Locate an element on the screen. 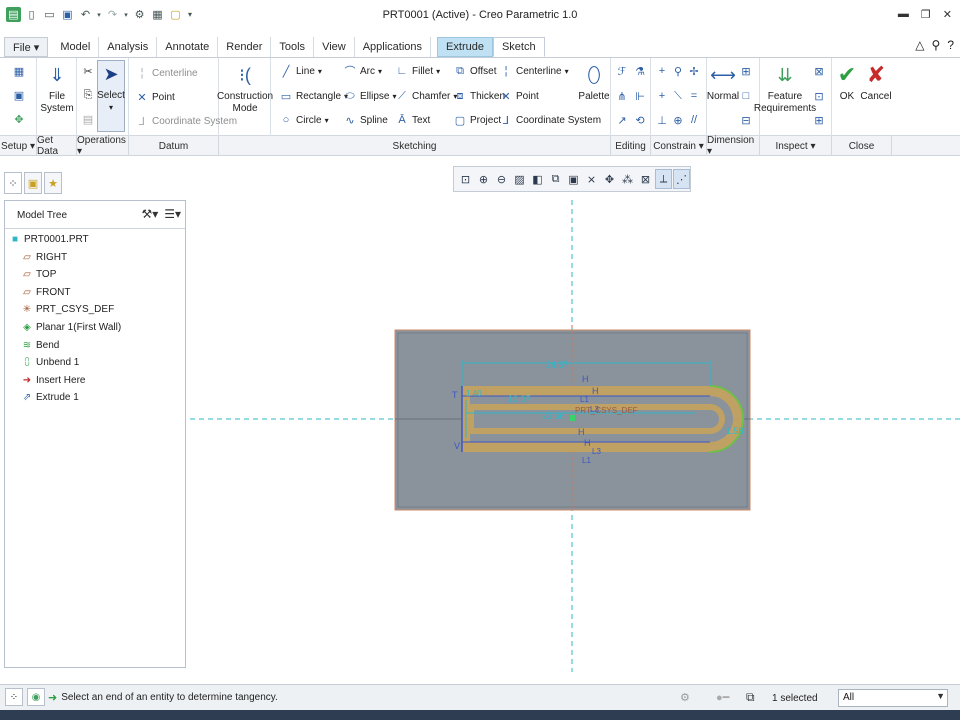 The image size is (960, 720). reference-icon: ▣ is located at coordinates (19, 95).